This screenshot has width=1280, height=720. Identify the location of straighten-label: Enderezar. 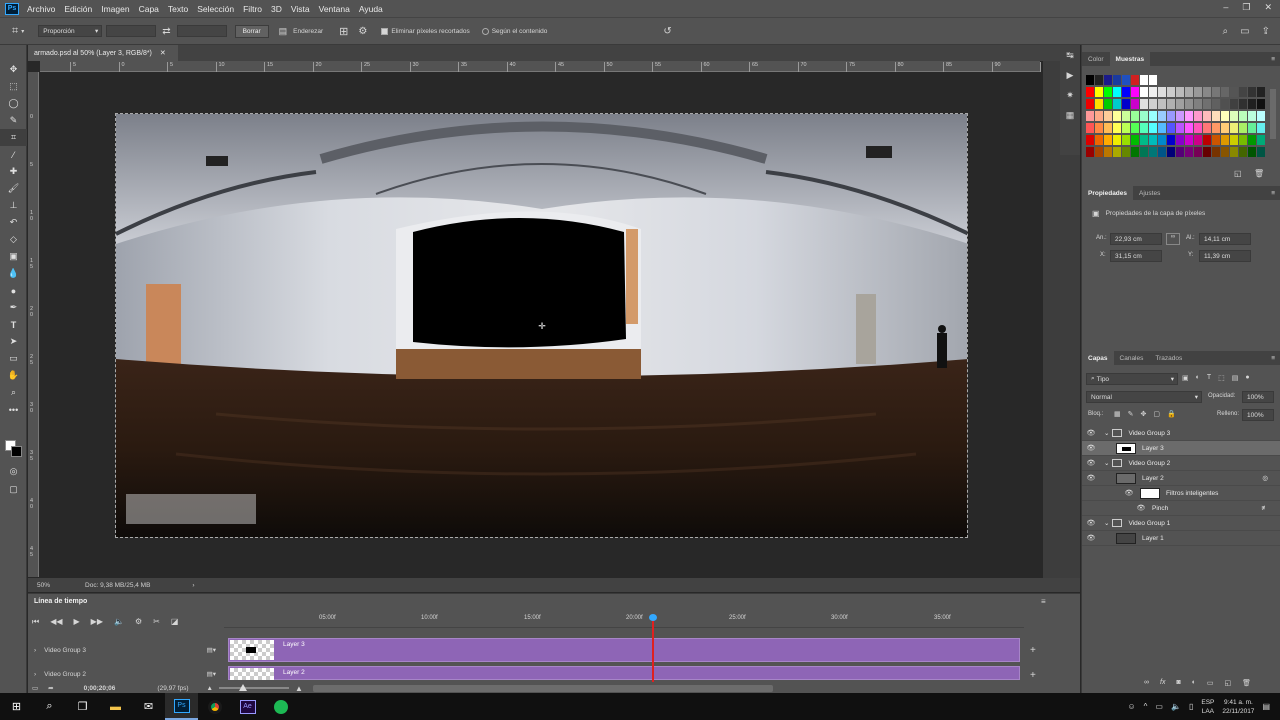
(308, 31).